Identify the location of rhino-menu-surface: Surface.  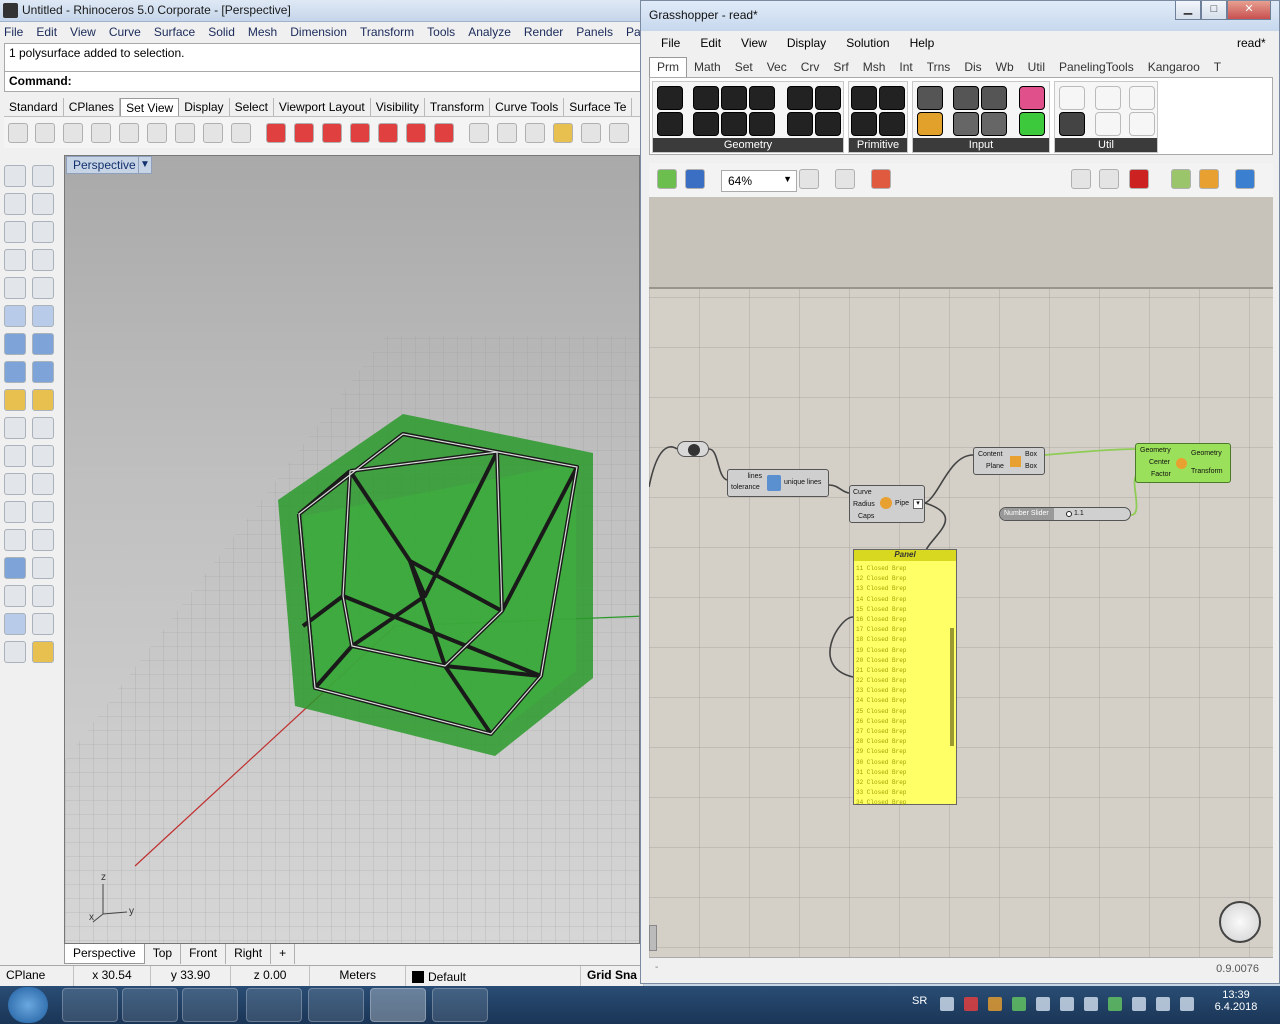
(174, 32).